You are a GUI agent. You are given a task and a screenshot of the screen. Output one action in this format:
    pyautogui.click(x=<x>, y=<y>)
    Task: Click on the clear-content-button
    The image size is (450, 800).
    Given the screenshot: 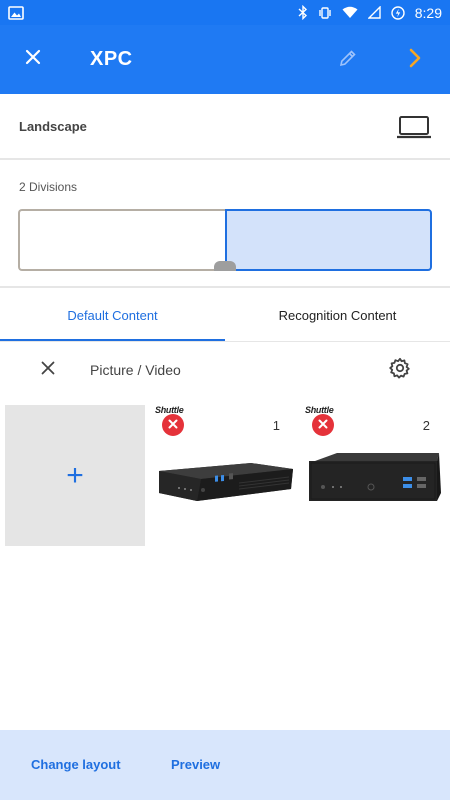 What is the action you would take?
    pyautogui.click(x=48, y=370)
    